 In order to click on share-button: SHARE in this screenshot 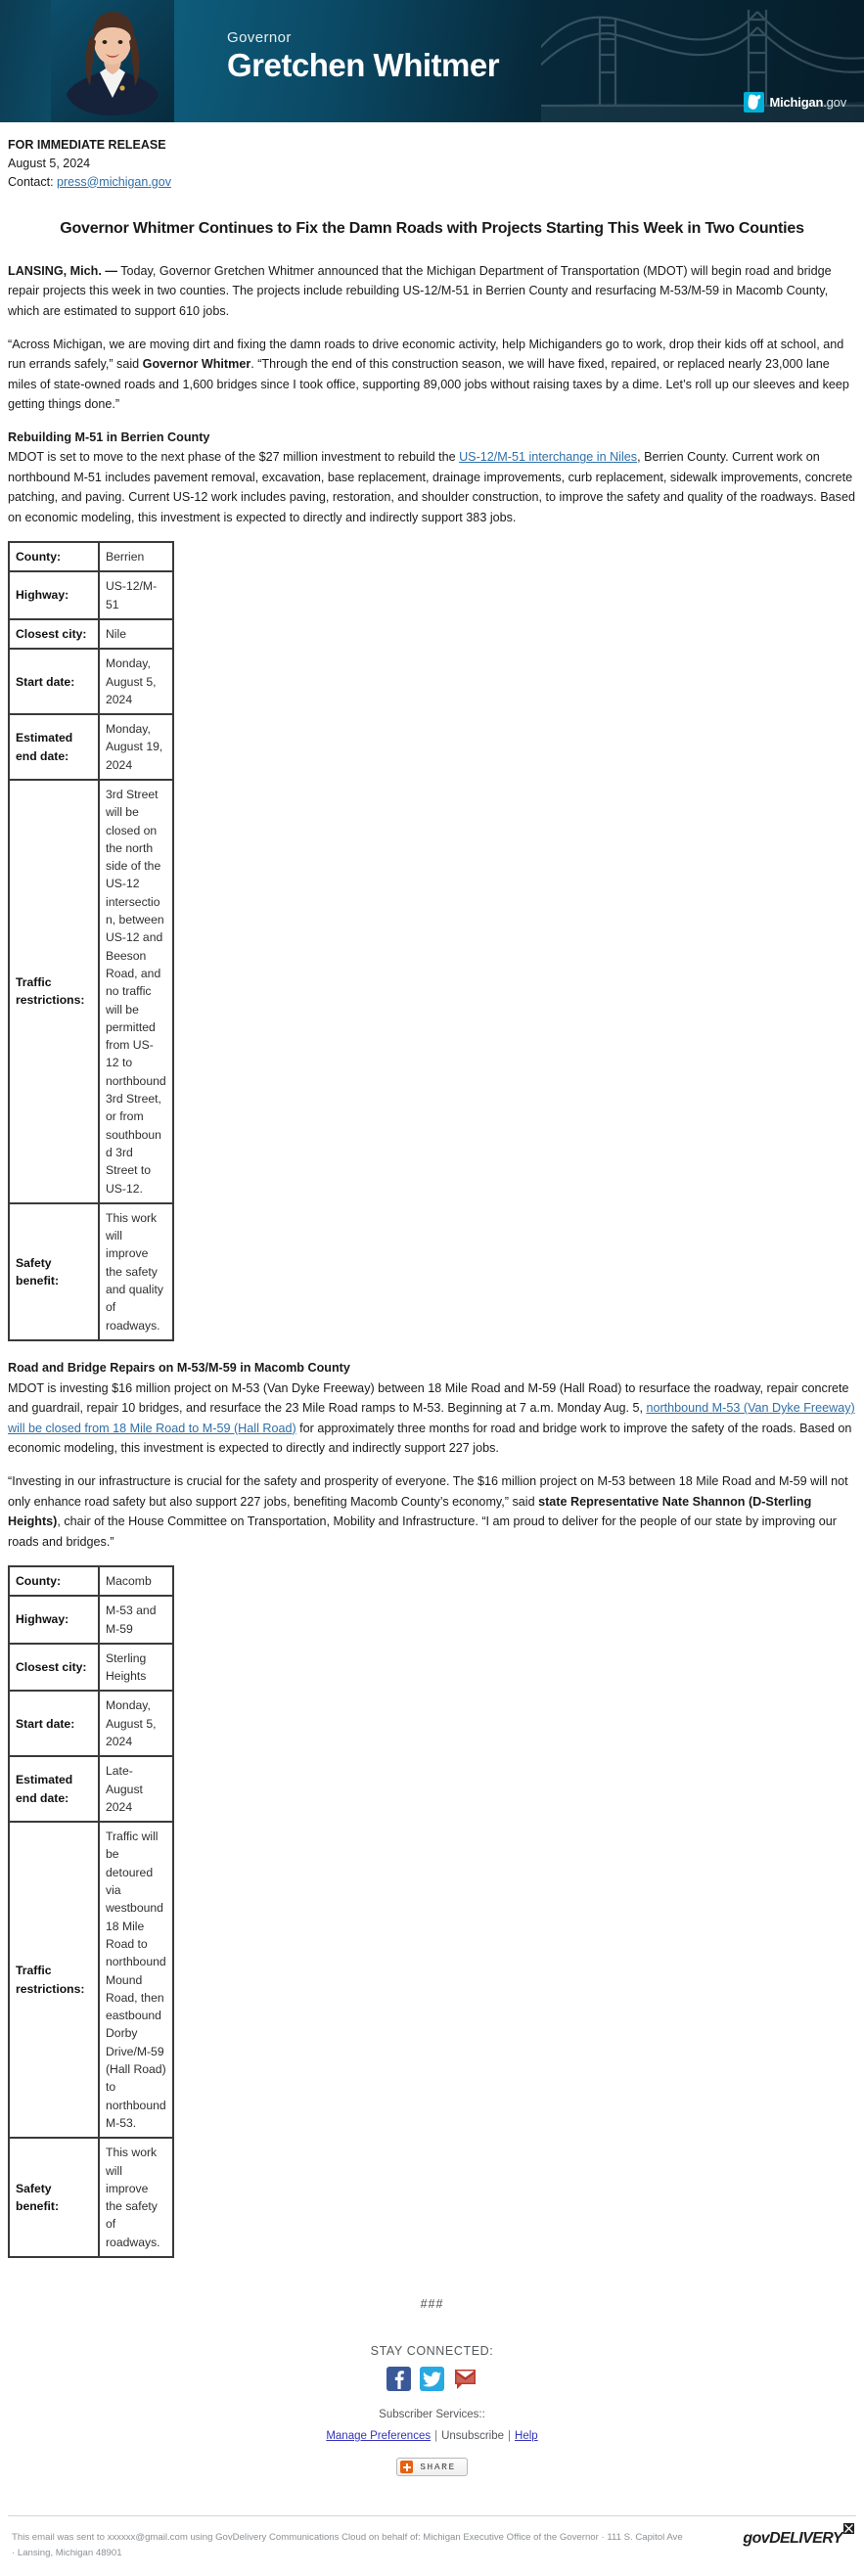, I will do `click(432, 2467)`.